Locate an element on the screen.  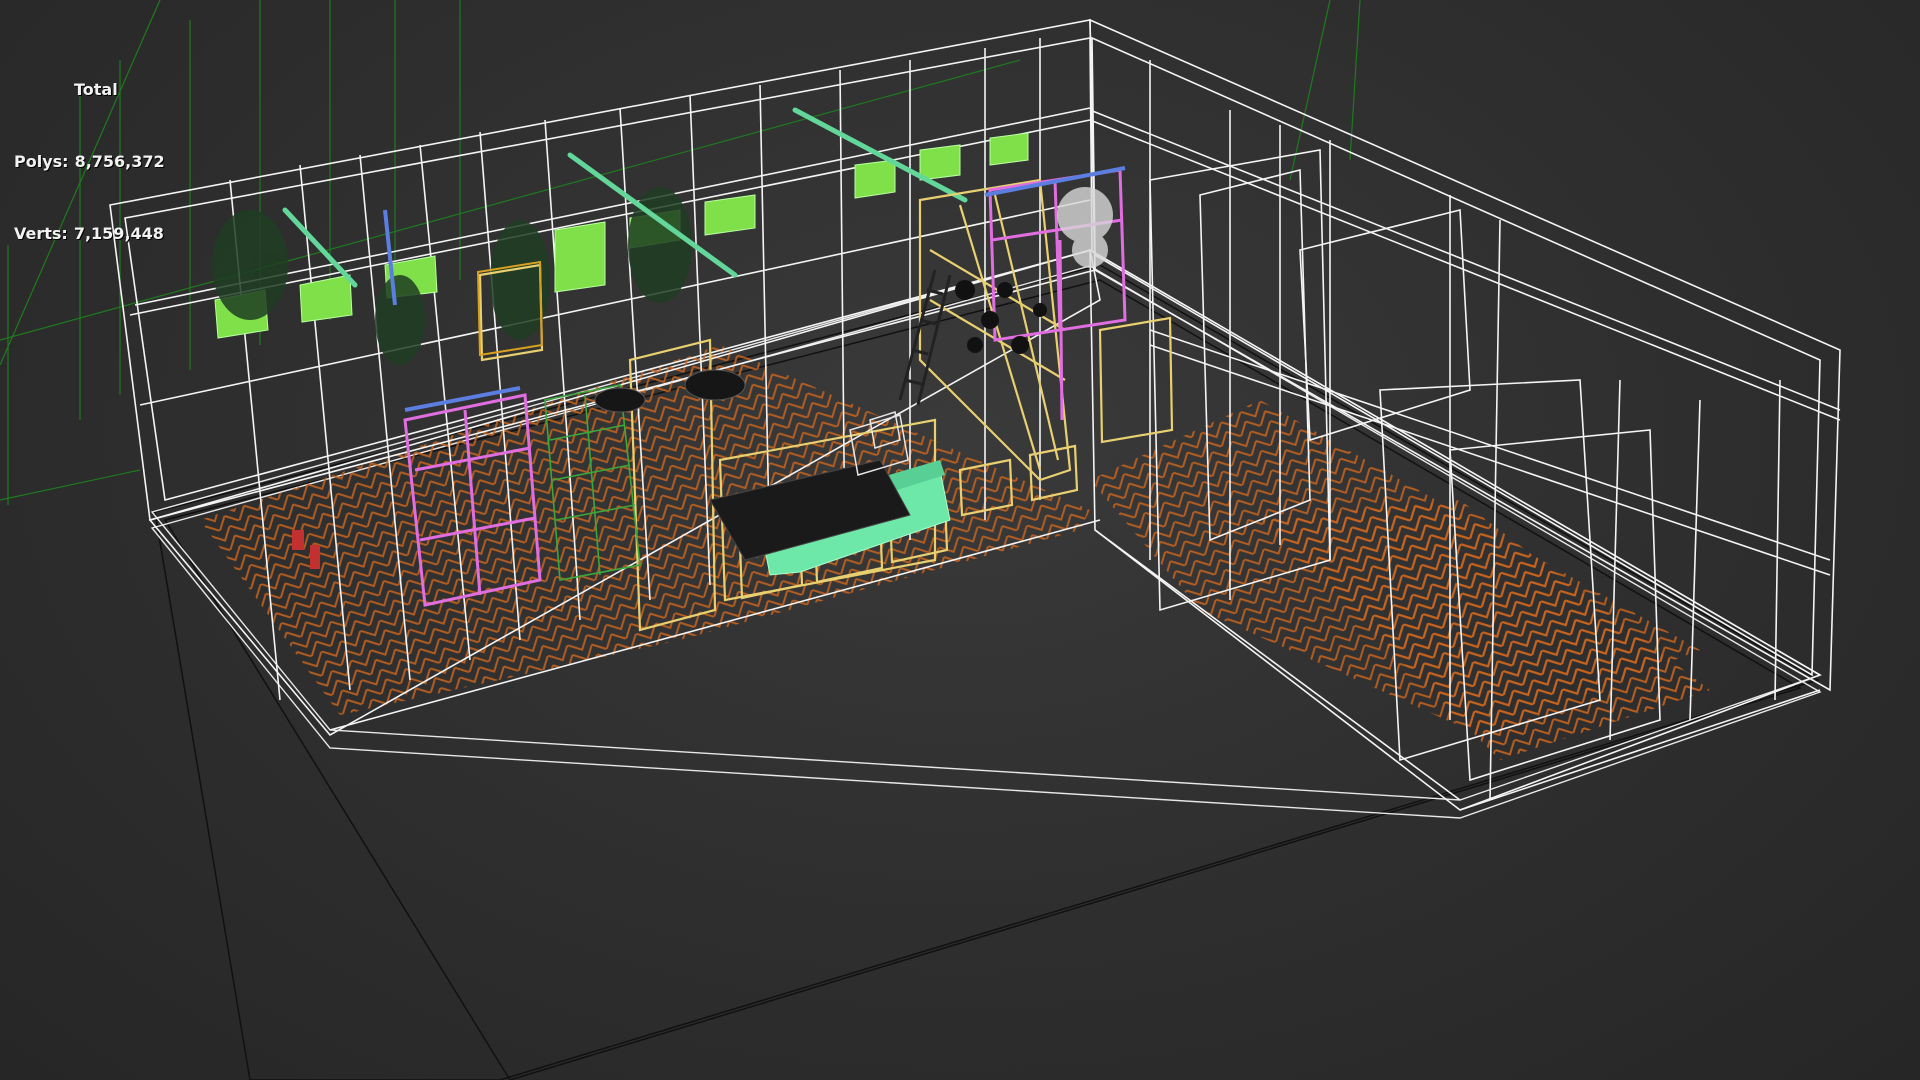
ceiling-rails is located at coordinates (625, 197).